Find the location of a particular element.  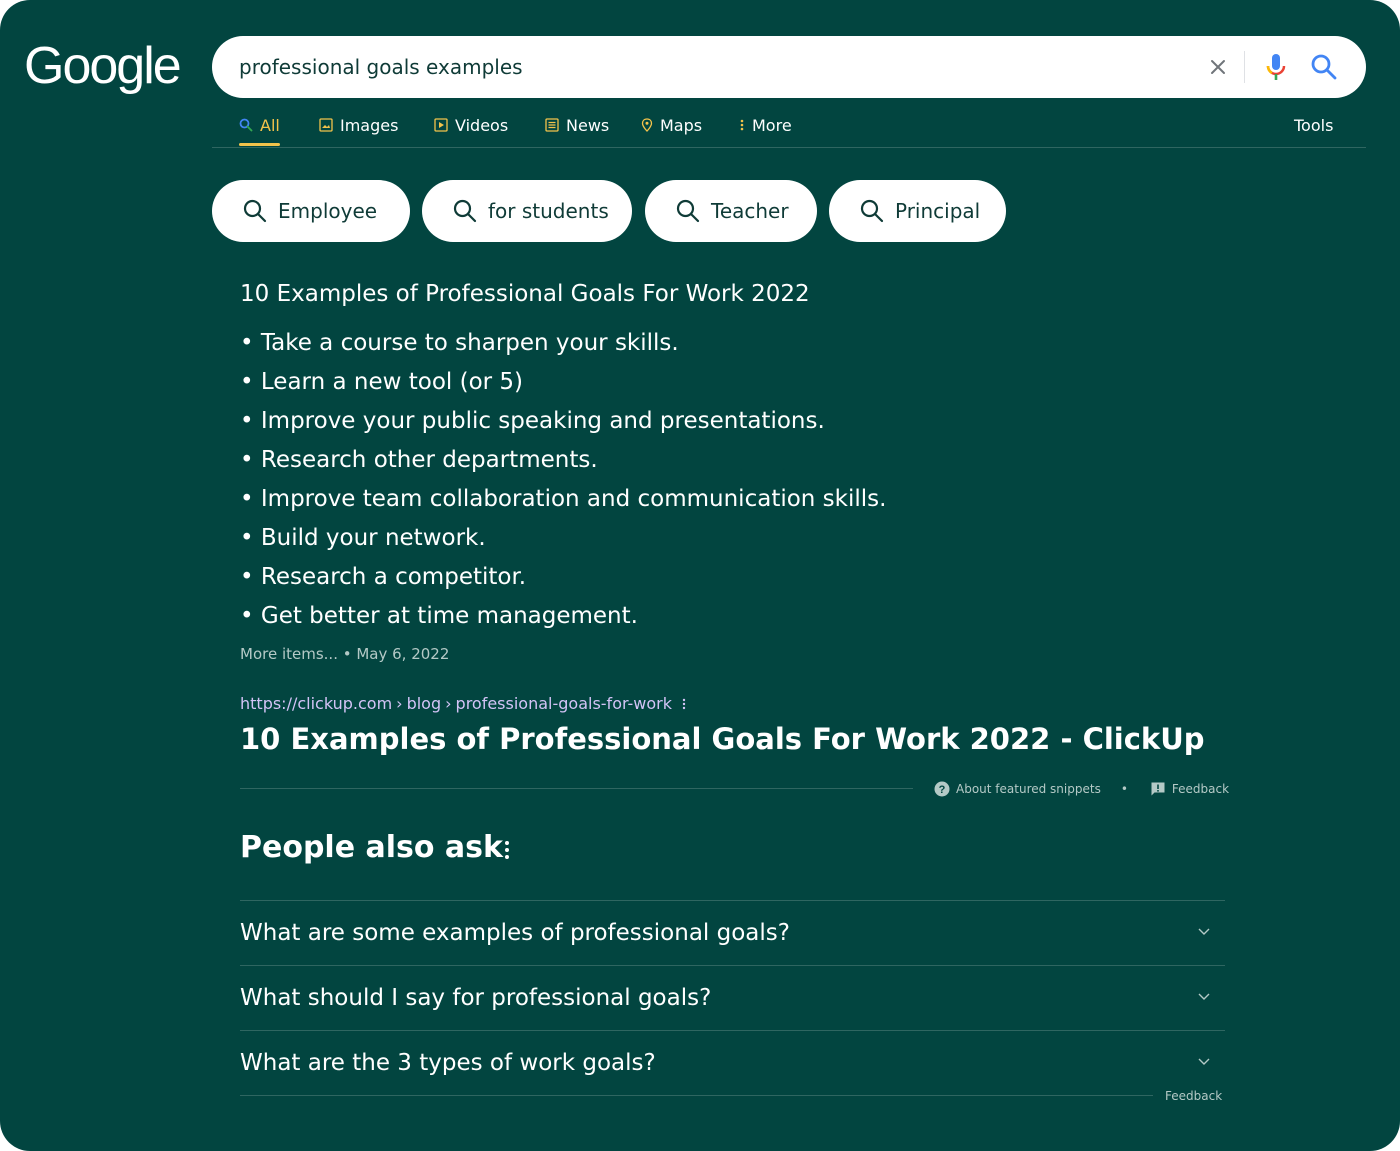

paa-question: What are the 3 types of work goals? is located at coordinates (732, 1062).